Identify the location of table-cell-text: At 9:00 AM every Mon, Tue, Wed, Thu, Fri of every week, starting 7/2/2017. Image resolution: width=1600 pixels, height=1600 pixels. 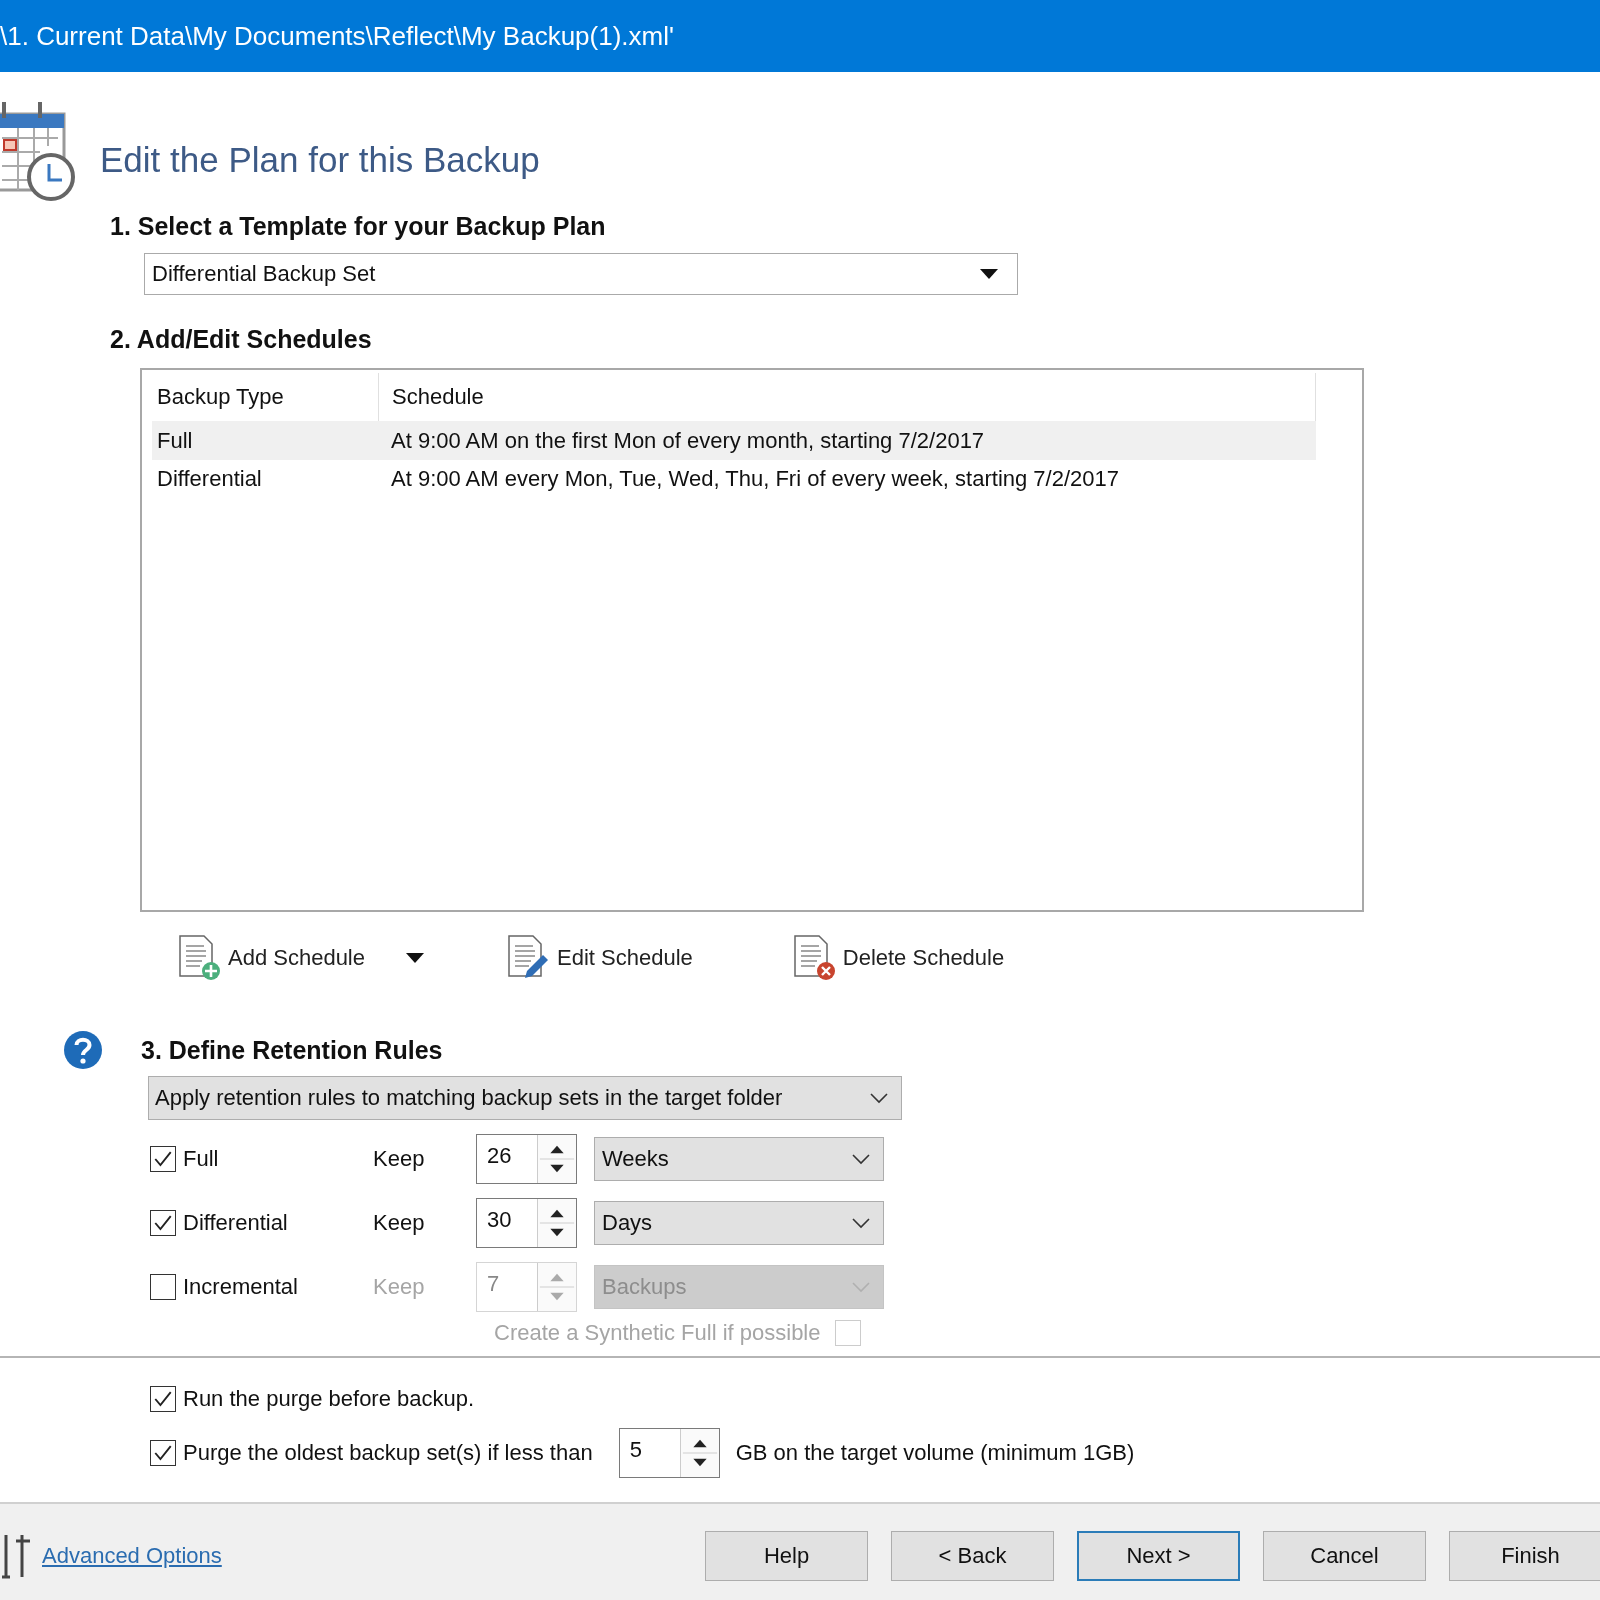
(754, 479).